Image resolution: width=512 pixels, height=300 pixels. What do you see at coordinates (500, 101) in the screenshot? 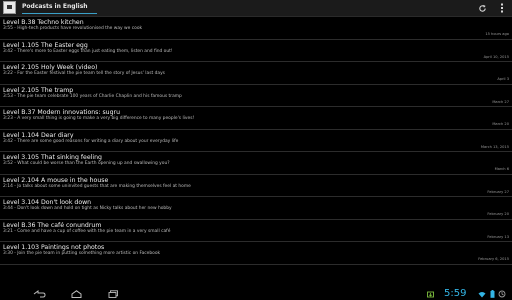
I see `episode-date: March 27` at bounding box center [500, 101].